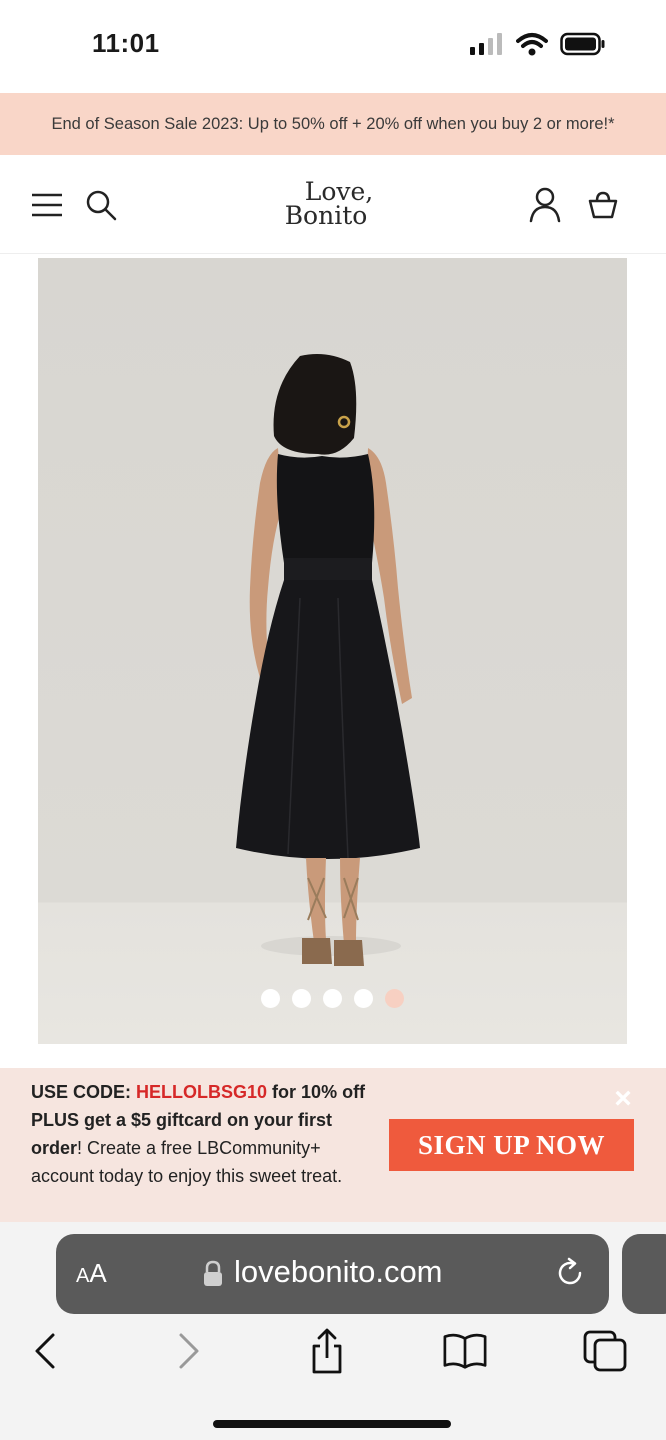  What do you see at coordinates (545, 205) in the screenshot?
I see `account-icon` at bounding box center [545, 205].